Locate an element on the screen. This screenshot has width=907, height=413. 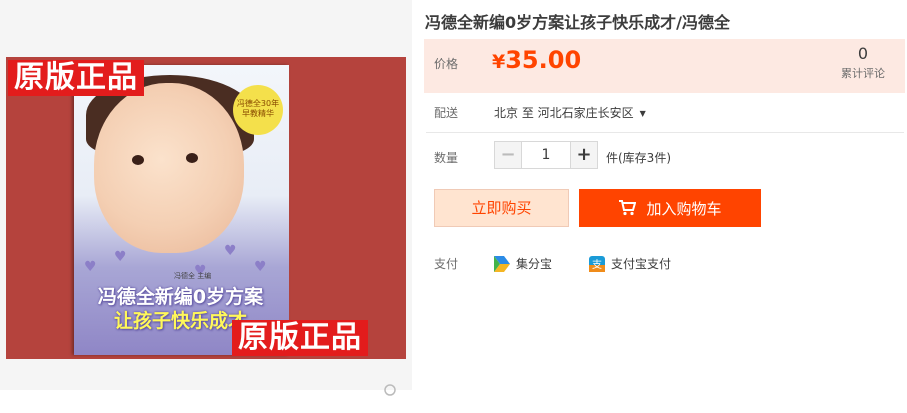
alipay-icon: 支 is located at coordinates (597, 263).